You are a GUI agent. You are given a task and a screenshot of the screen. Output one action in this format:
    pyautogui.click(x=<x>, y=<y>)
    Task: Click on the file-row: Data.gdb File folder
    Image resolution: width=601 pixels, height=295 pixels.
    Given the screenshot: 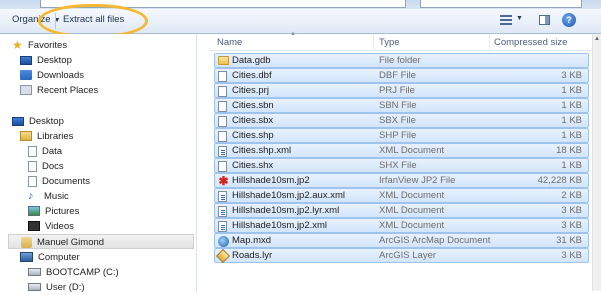 What is the action you would take?
    pyautogui.click(x=401, y=60)
    